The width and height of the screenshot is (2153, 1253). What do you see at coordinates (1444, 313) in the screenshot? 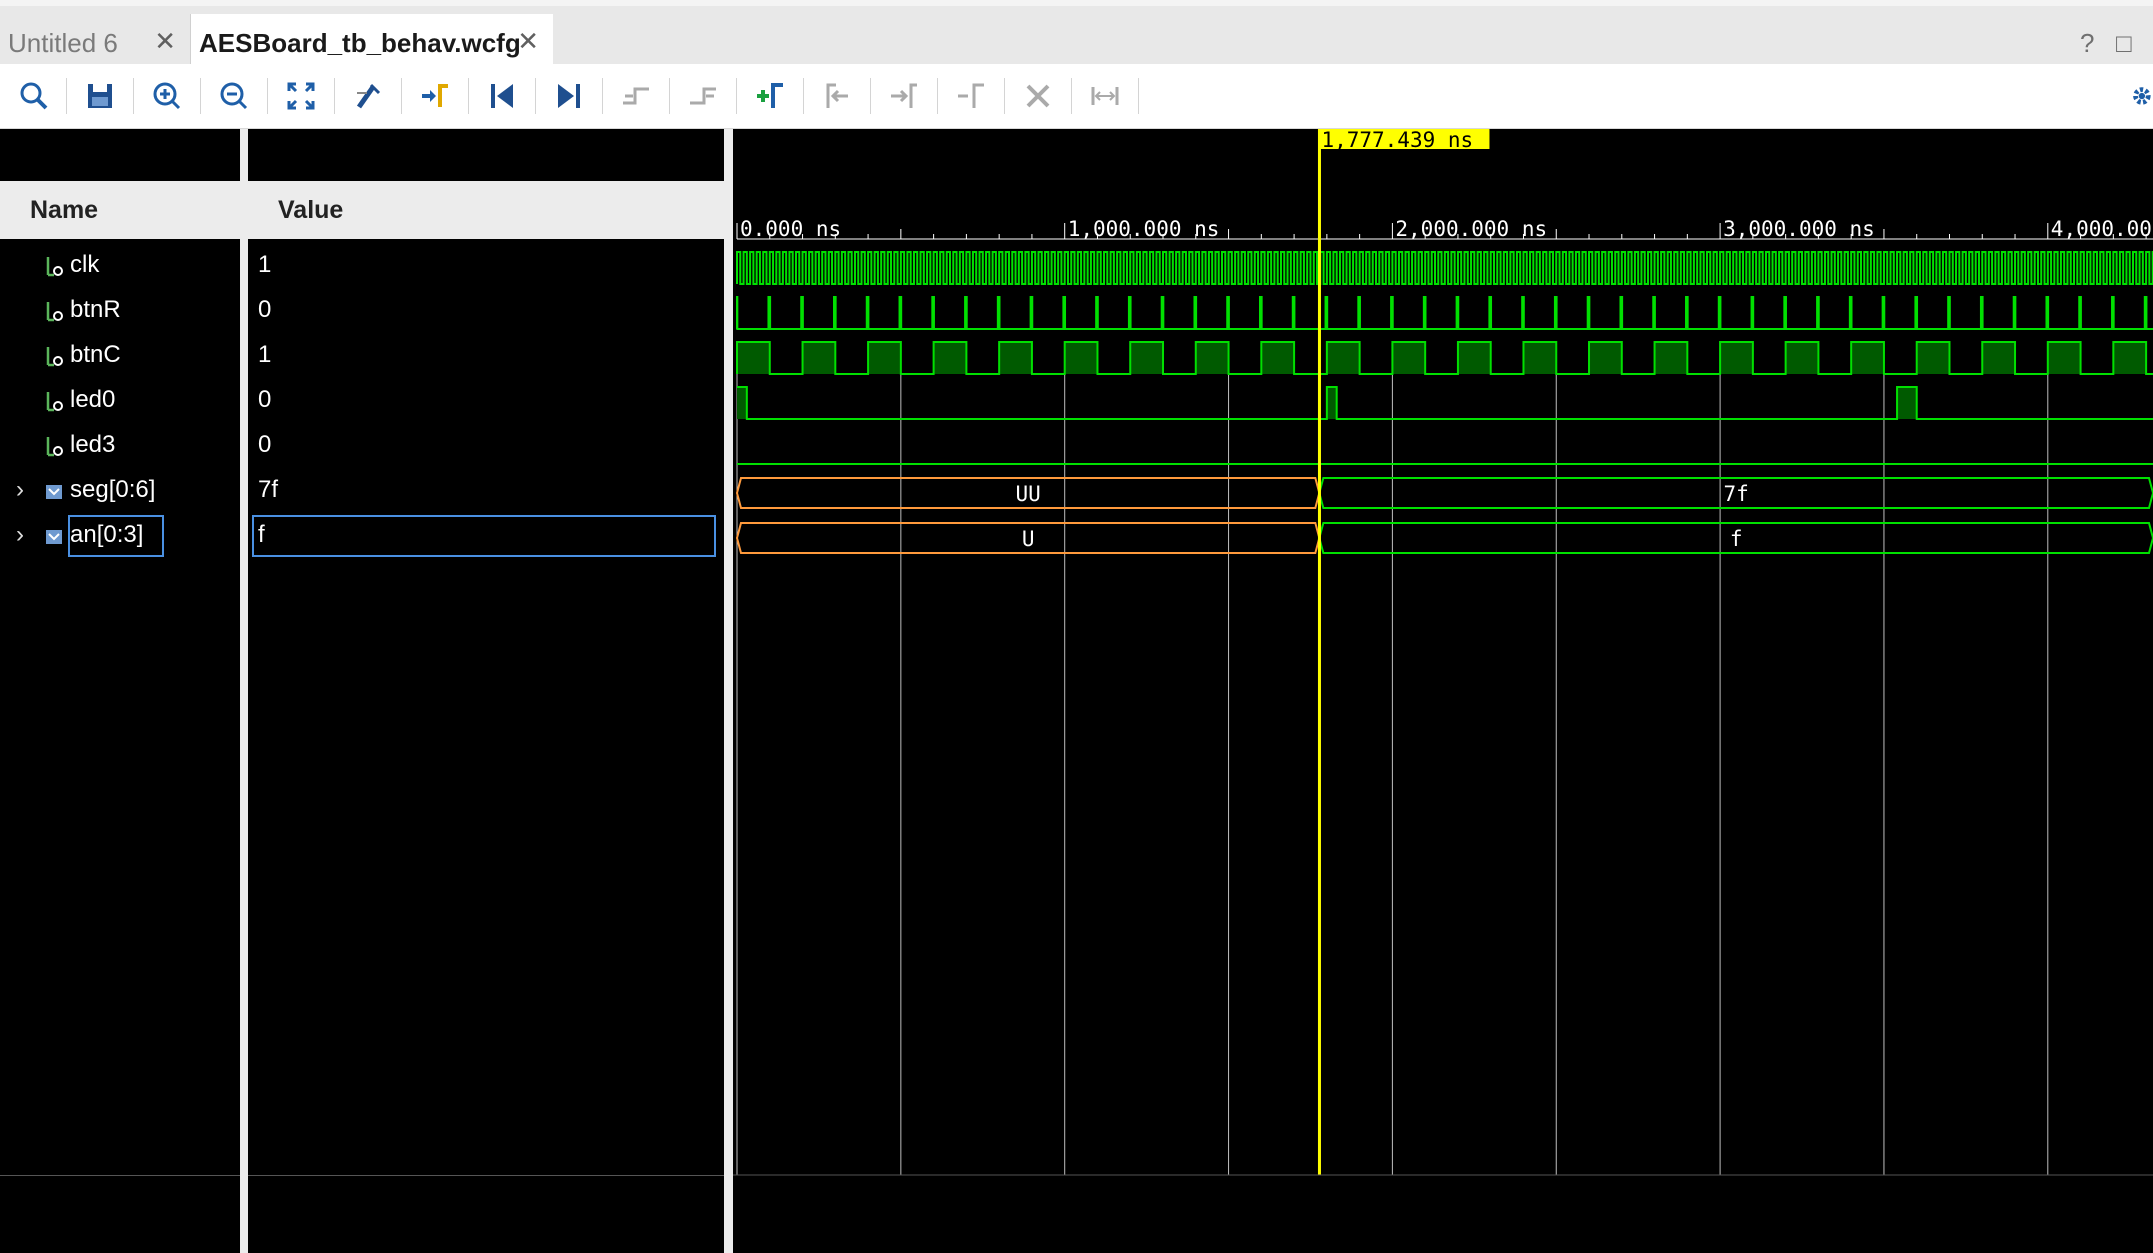
I see `btnr-waveform` at bounding box center [1444, 313].